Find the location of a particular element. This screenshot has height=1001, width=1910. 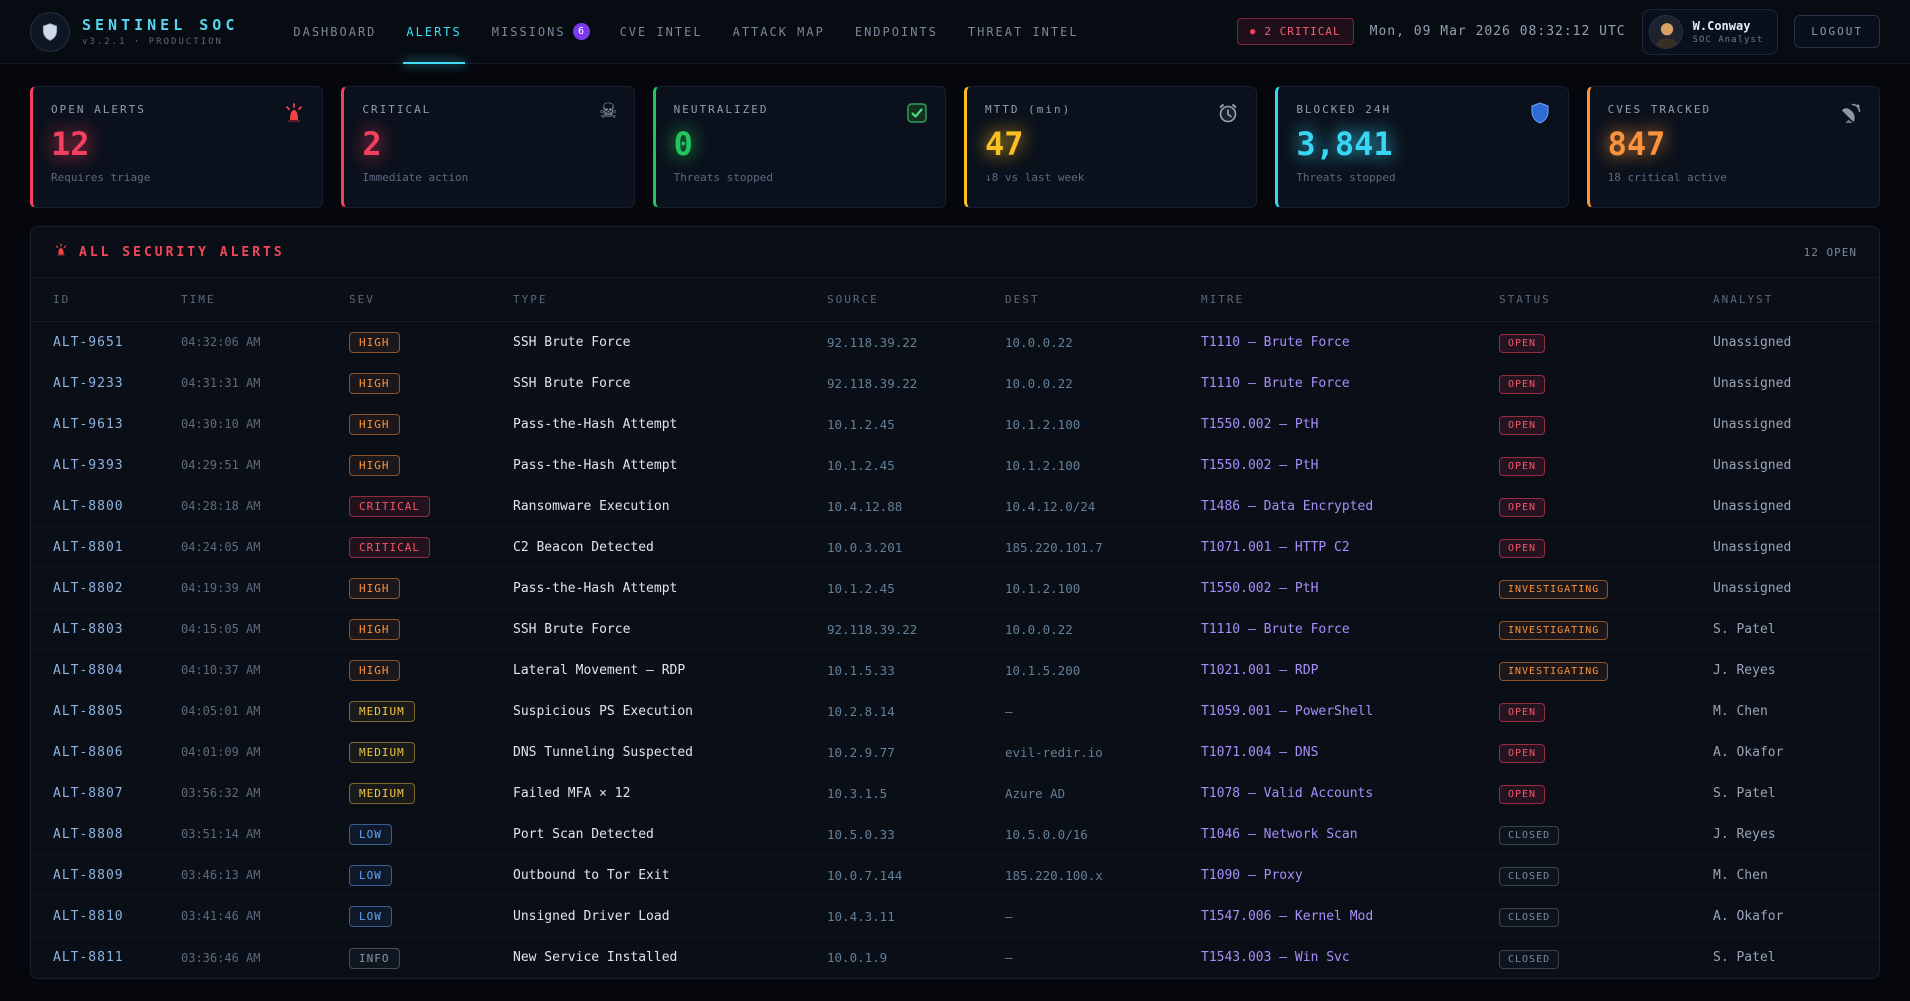

check-icon is located at coordinates (917, 114).